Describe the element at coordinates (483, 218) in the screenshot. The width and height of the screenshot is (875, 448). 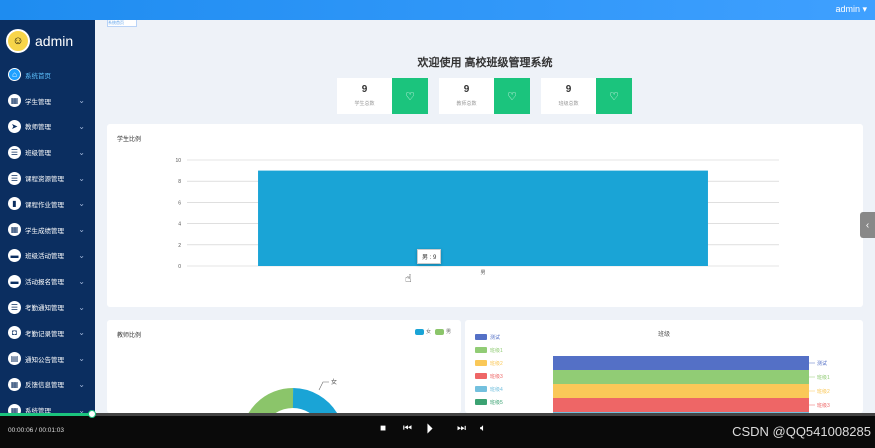
I see `bar` at that location.